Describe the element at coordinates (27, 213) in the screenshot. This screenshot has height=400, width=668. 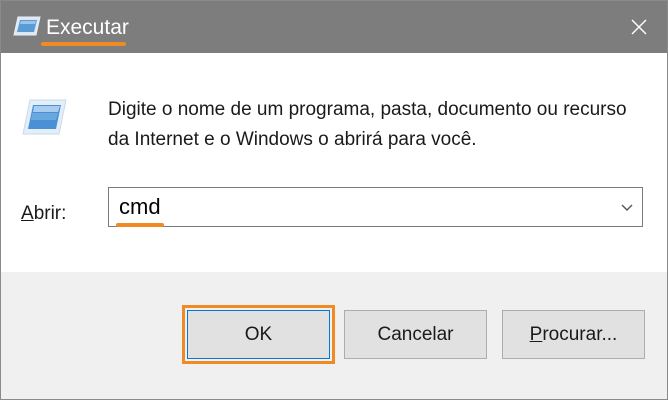
I see `open-label-access-key: A` at that location.